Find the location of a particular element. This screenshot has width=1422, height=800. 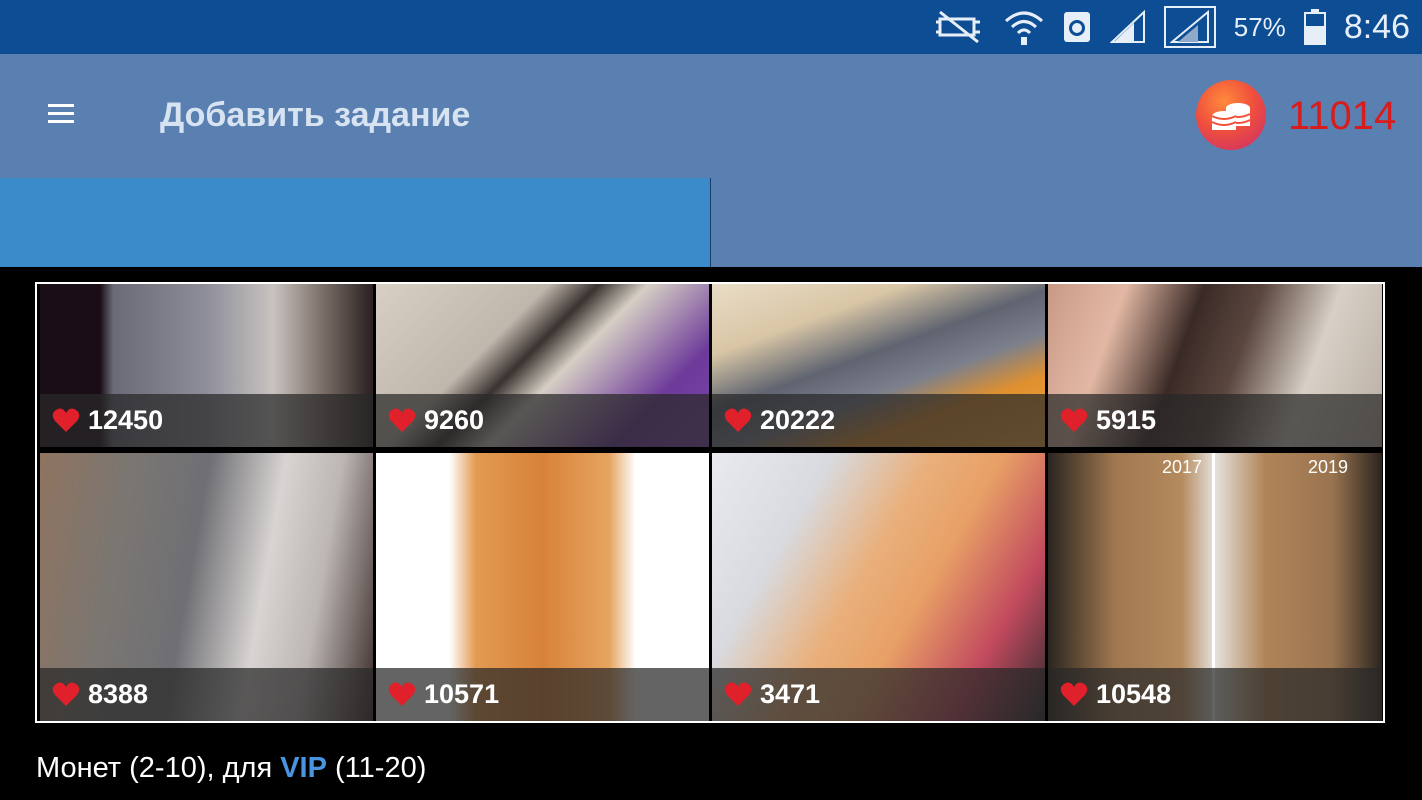

like-count: 5915 is located at coordinates (1126, 420).